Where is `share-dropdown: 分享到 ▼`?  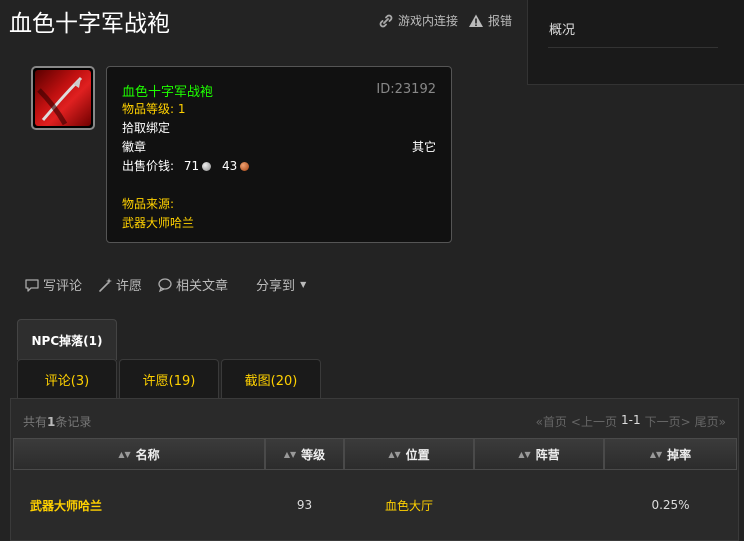
share-dropdown: 分享到 ▼ is located at coordinates (281, 284).